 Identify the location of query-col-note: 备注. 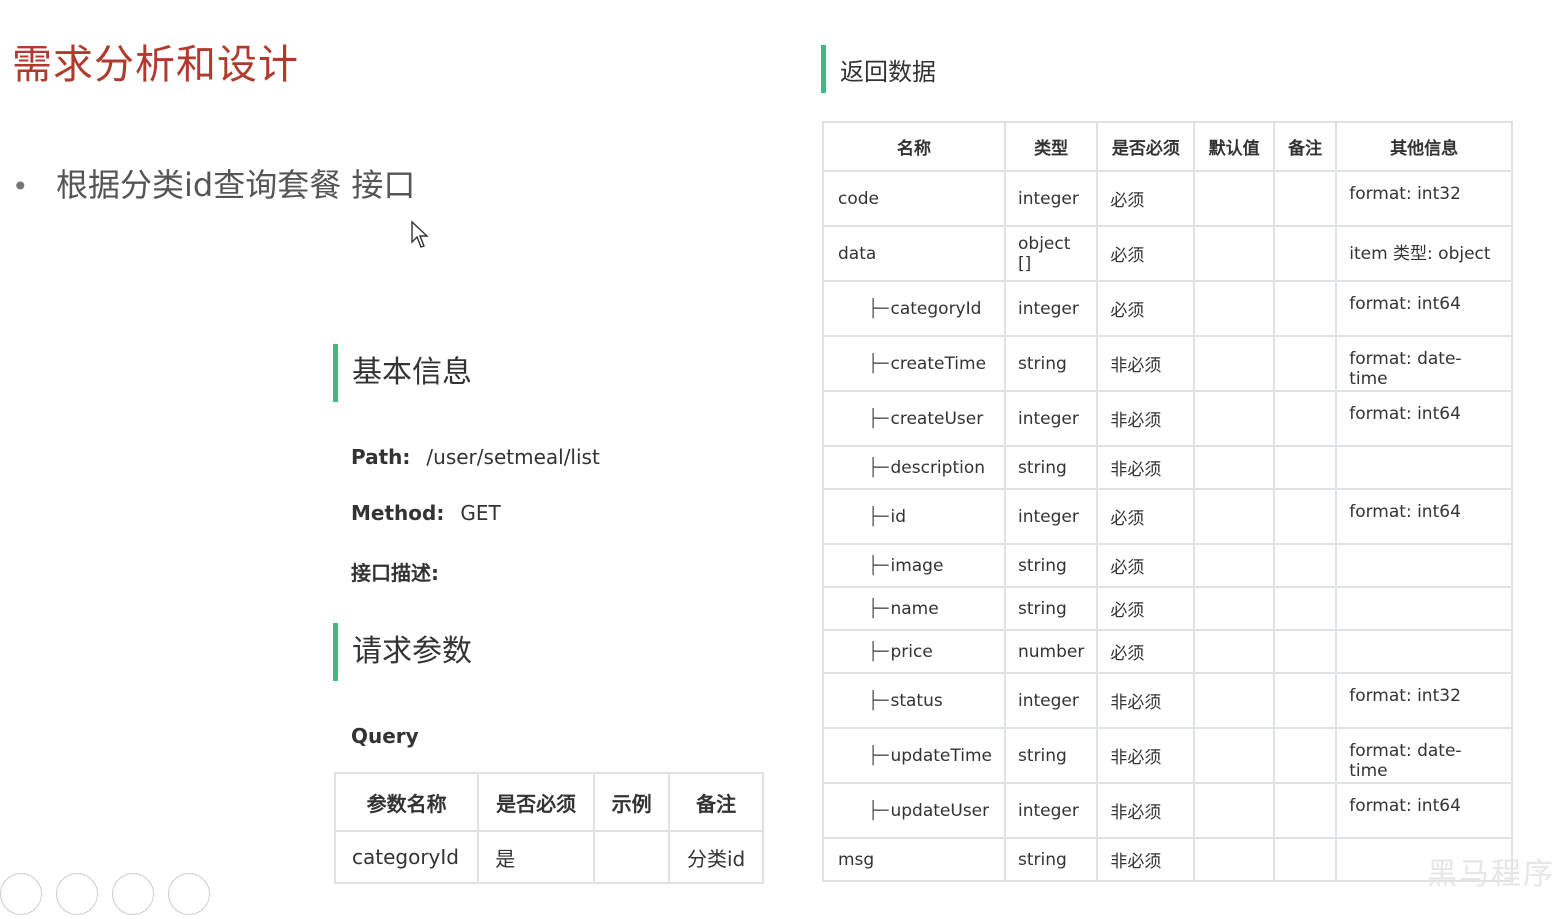
(716, 802).